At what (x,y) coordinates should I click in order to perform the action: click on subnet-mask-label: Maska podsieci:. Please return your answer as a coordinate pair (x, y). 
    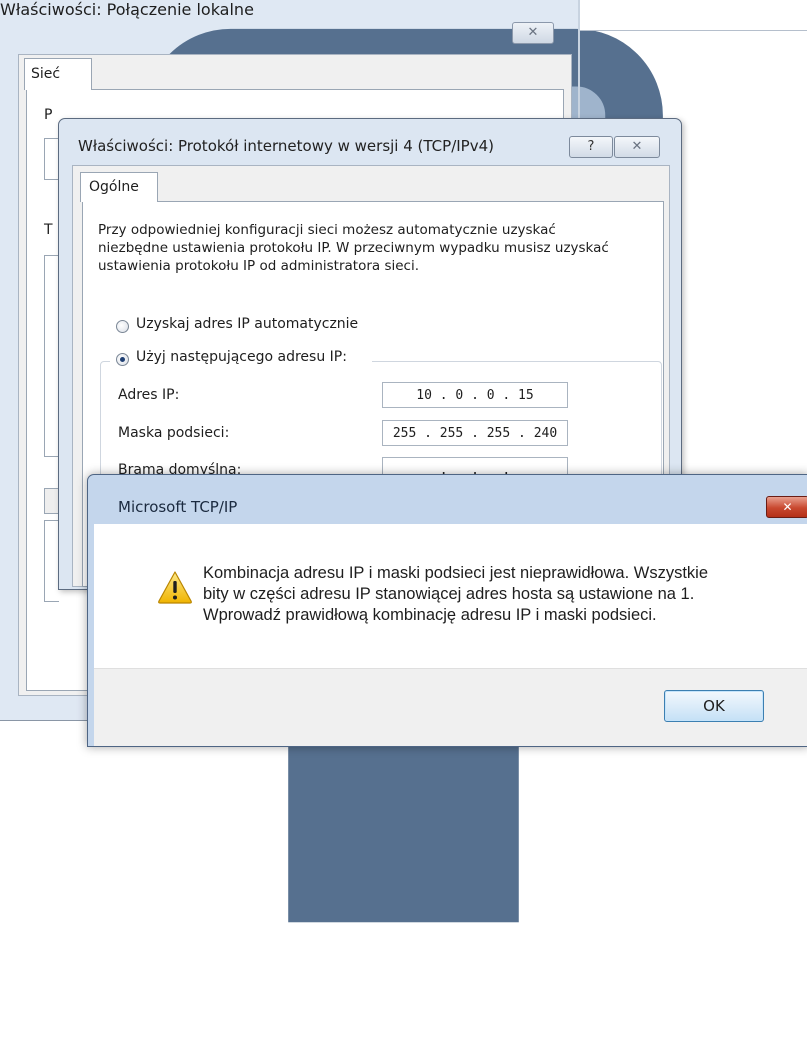
    Looking at the image, I should click on (174, 433).